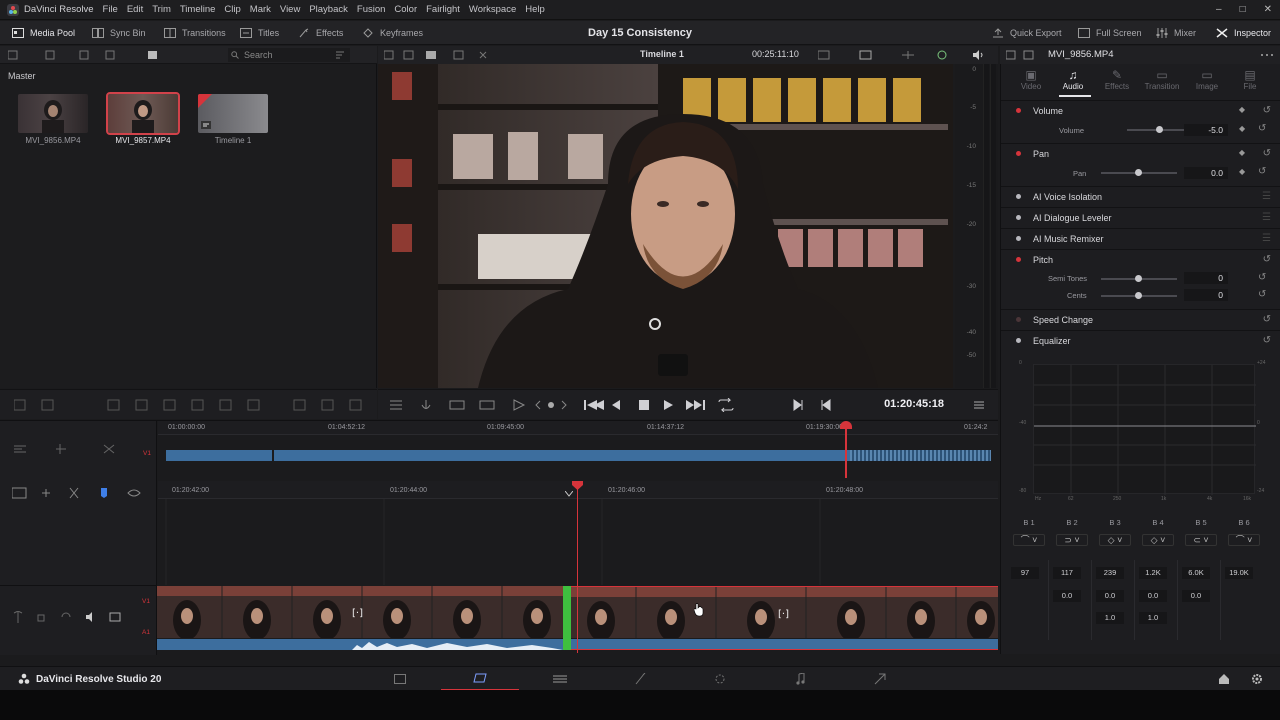 Image resolution: width=1280 pixels, height=720 pixels. What do you see at coordinates (1140, 217) in the screenshot?
I see `section-ai-dialogue-leveler: AI Dialogue Leveler ☰` at bounding box center [1140, 217].